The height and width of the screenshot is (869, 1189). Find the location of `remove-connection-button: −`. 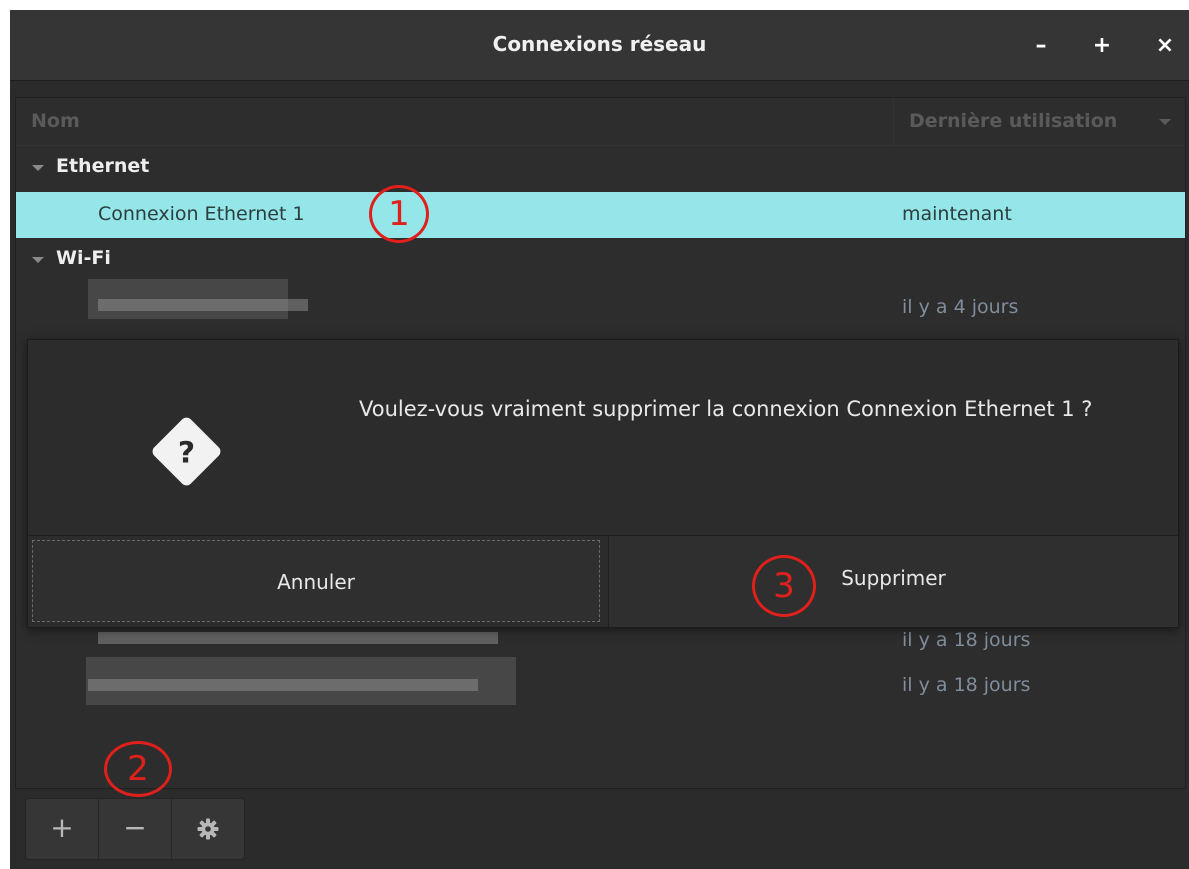

remove-connection-button: − is located at coordinates (134, 829).